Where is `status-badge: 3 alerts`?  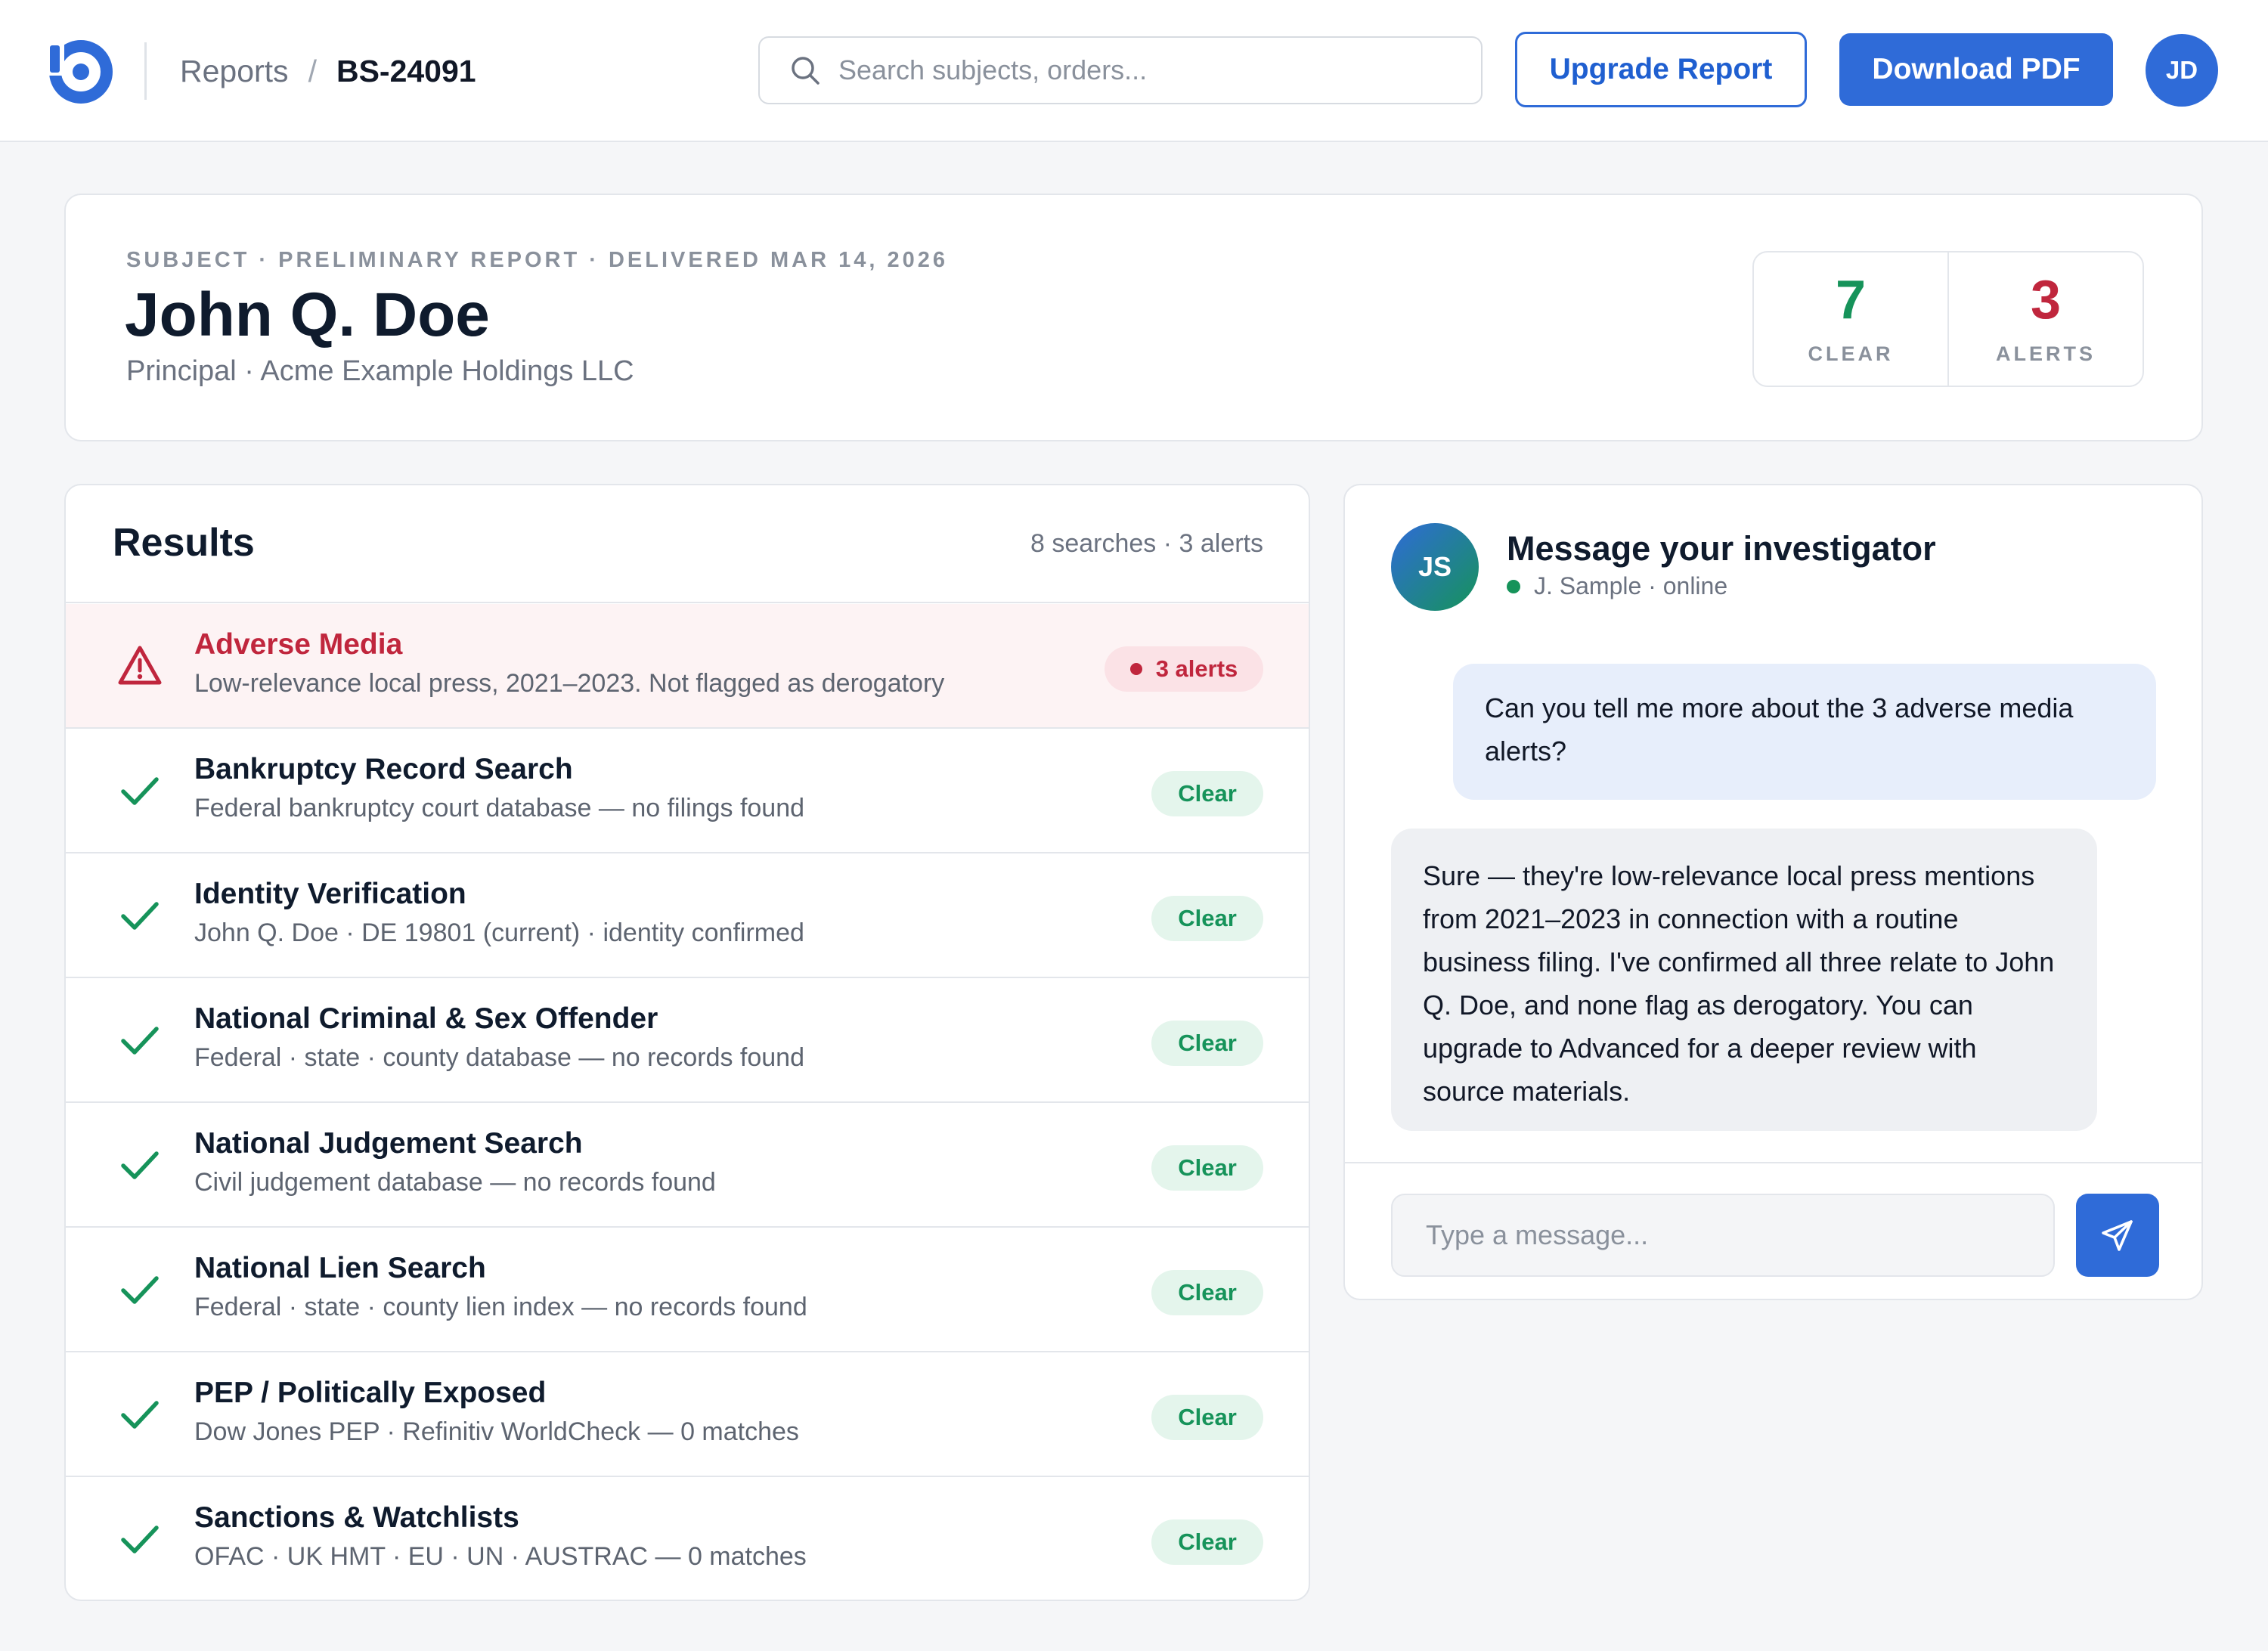 status-badge: 3 alerts is located at coordinates (1184, 669).